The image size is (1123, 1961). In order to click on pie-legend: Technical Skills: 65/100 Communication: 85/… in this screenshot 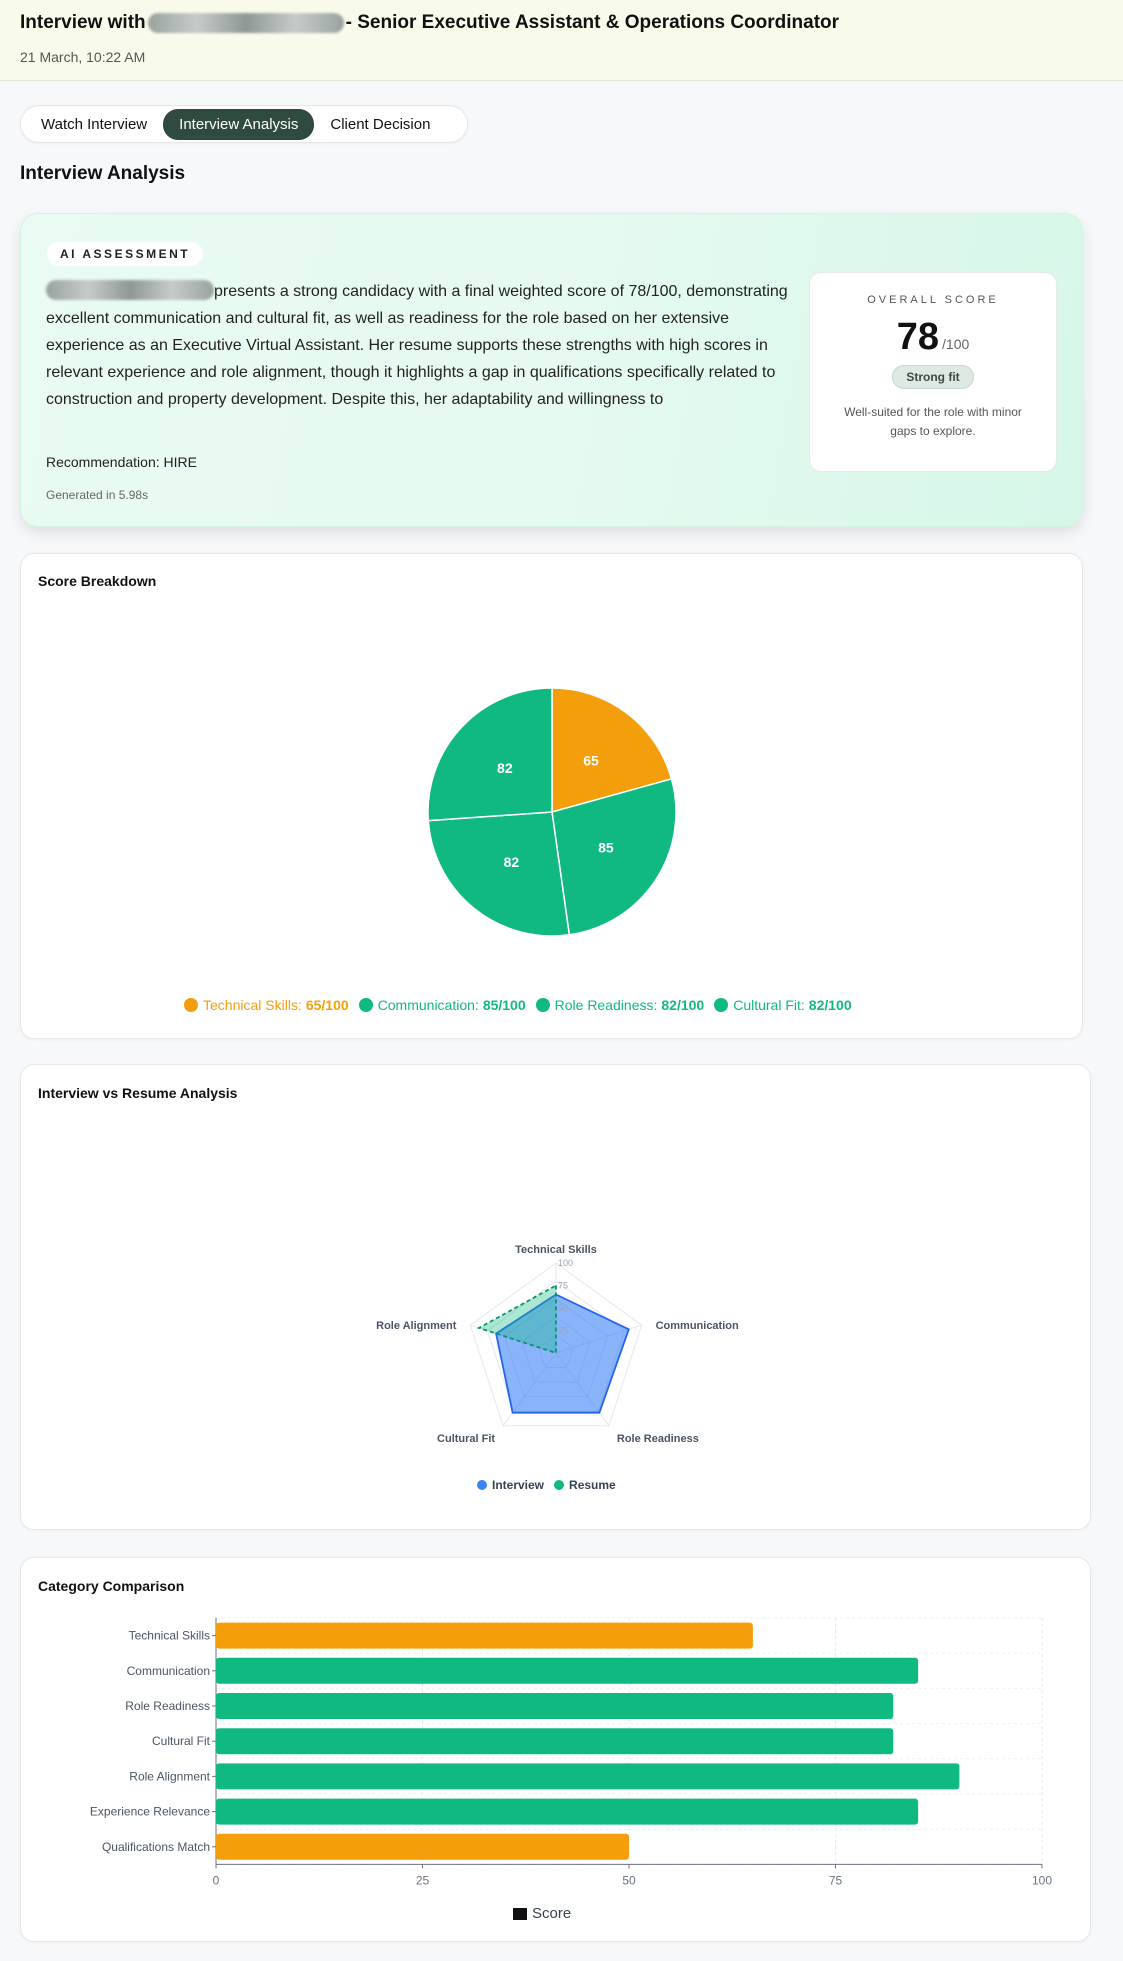, I will do `click(523, 1005)`.